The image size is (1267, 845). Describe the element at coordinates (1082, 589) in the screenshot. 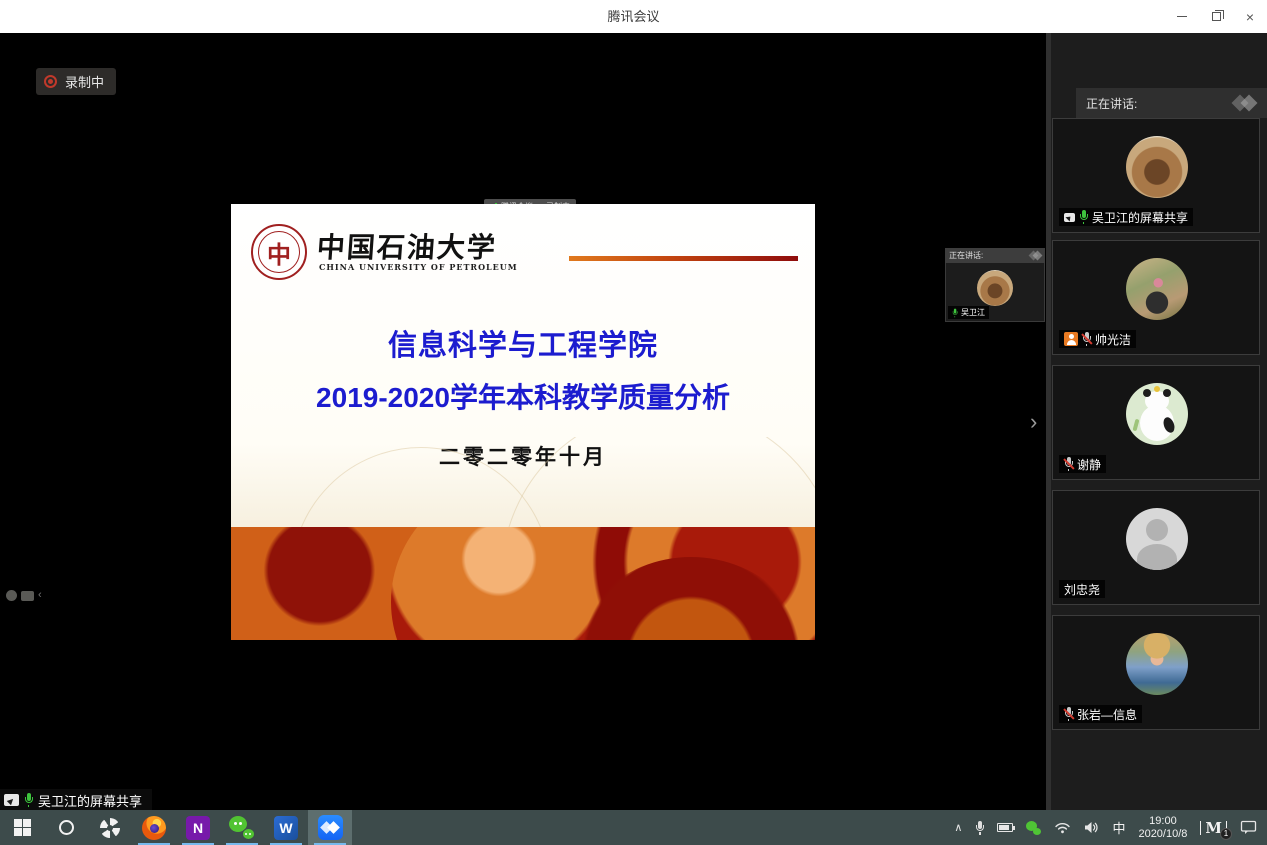

I see `participant-name: 刘忠尧` at that location.